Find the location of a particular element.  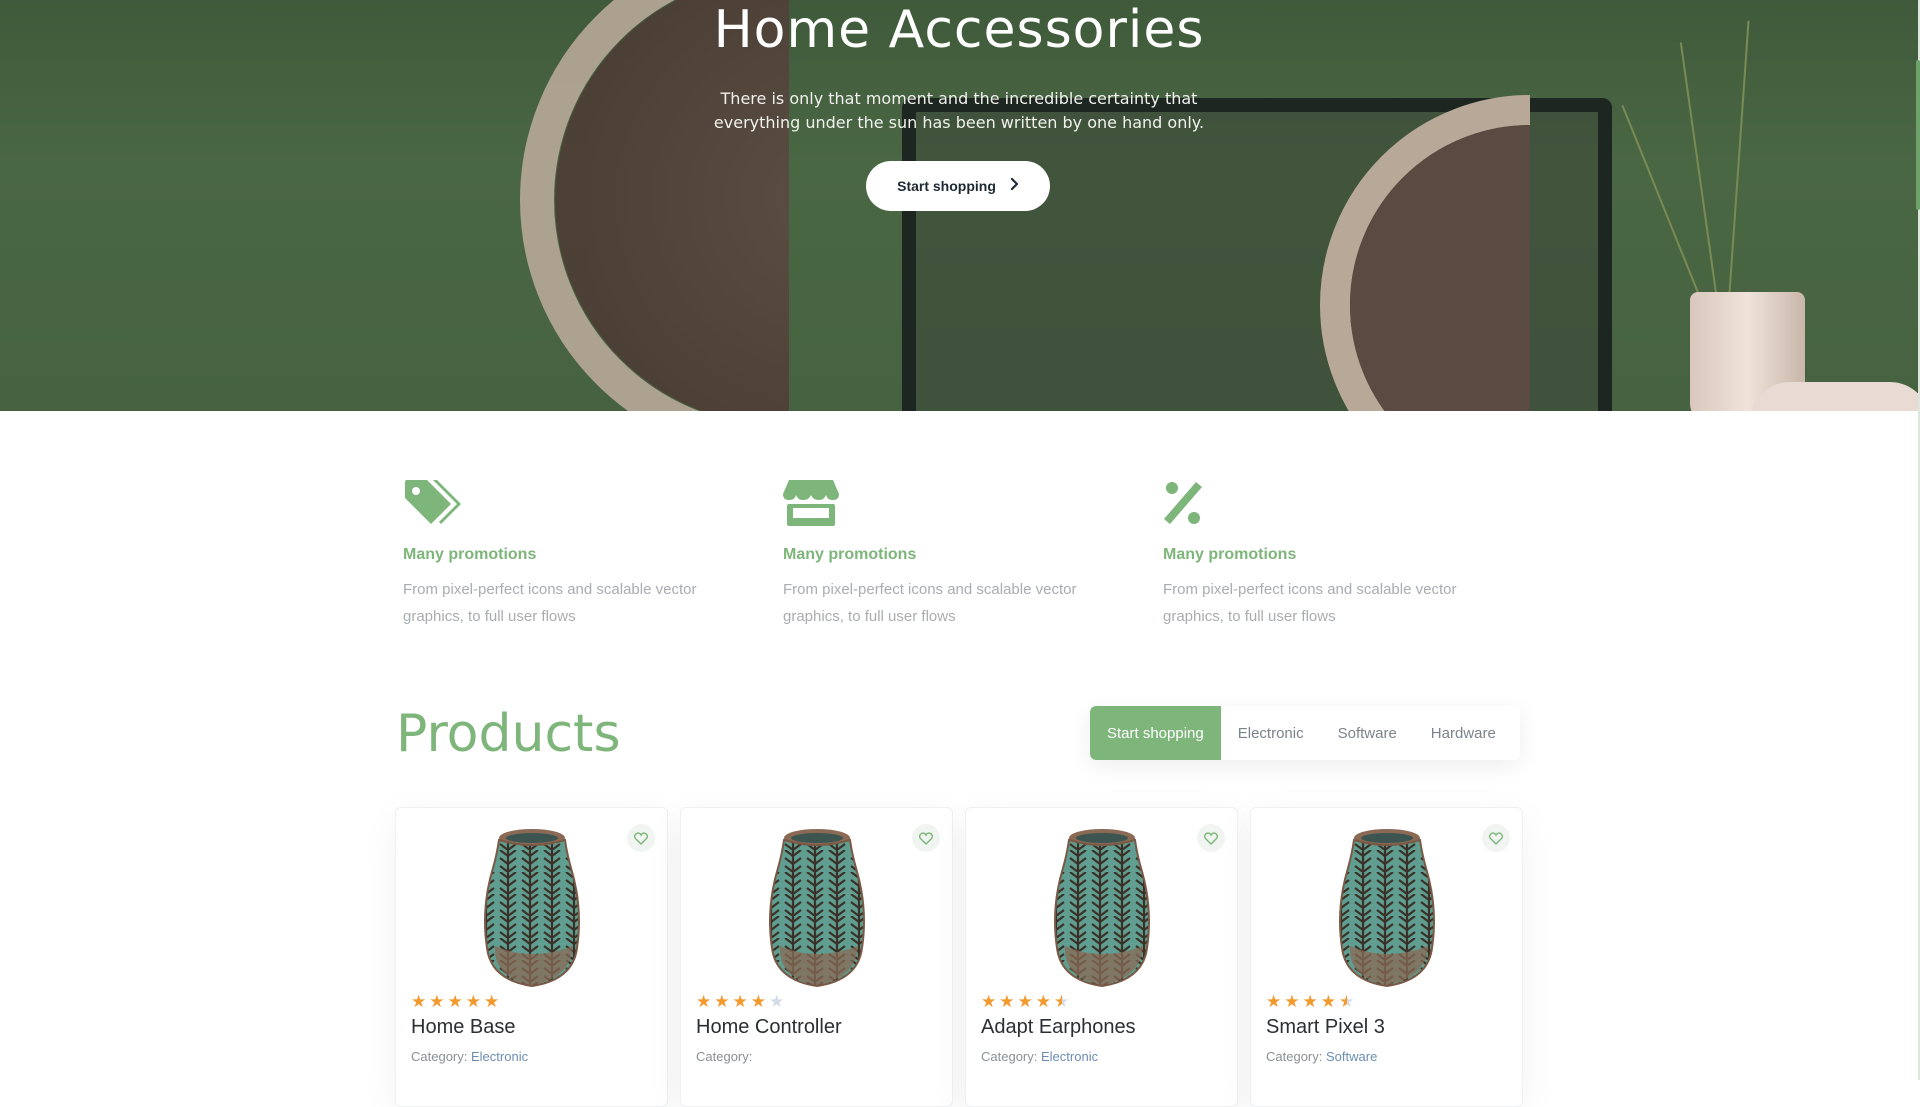

category-link: Software is located at coordinates (1351, 1056).